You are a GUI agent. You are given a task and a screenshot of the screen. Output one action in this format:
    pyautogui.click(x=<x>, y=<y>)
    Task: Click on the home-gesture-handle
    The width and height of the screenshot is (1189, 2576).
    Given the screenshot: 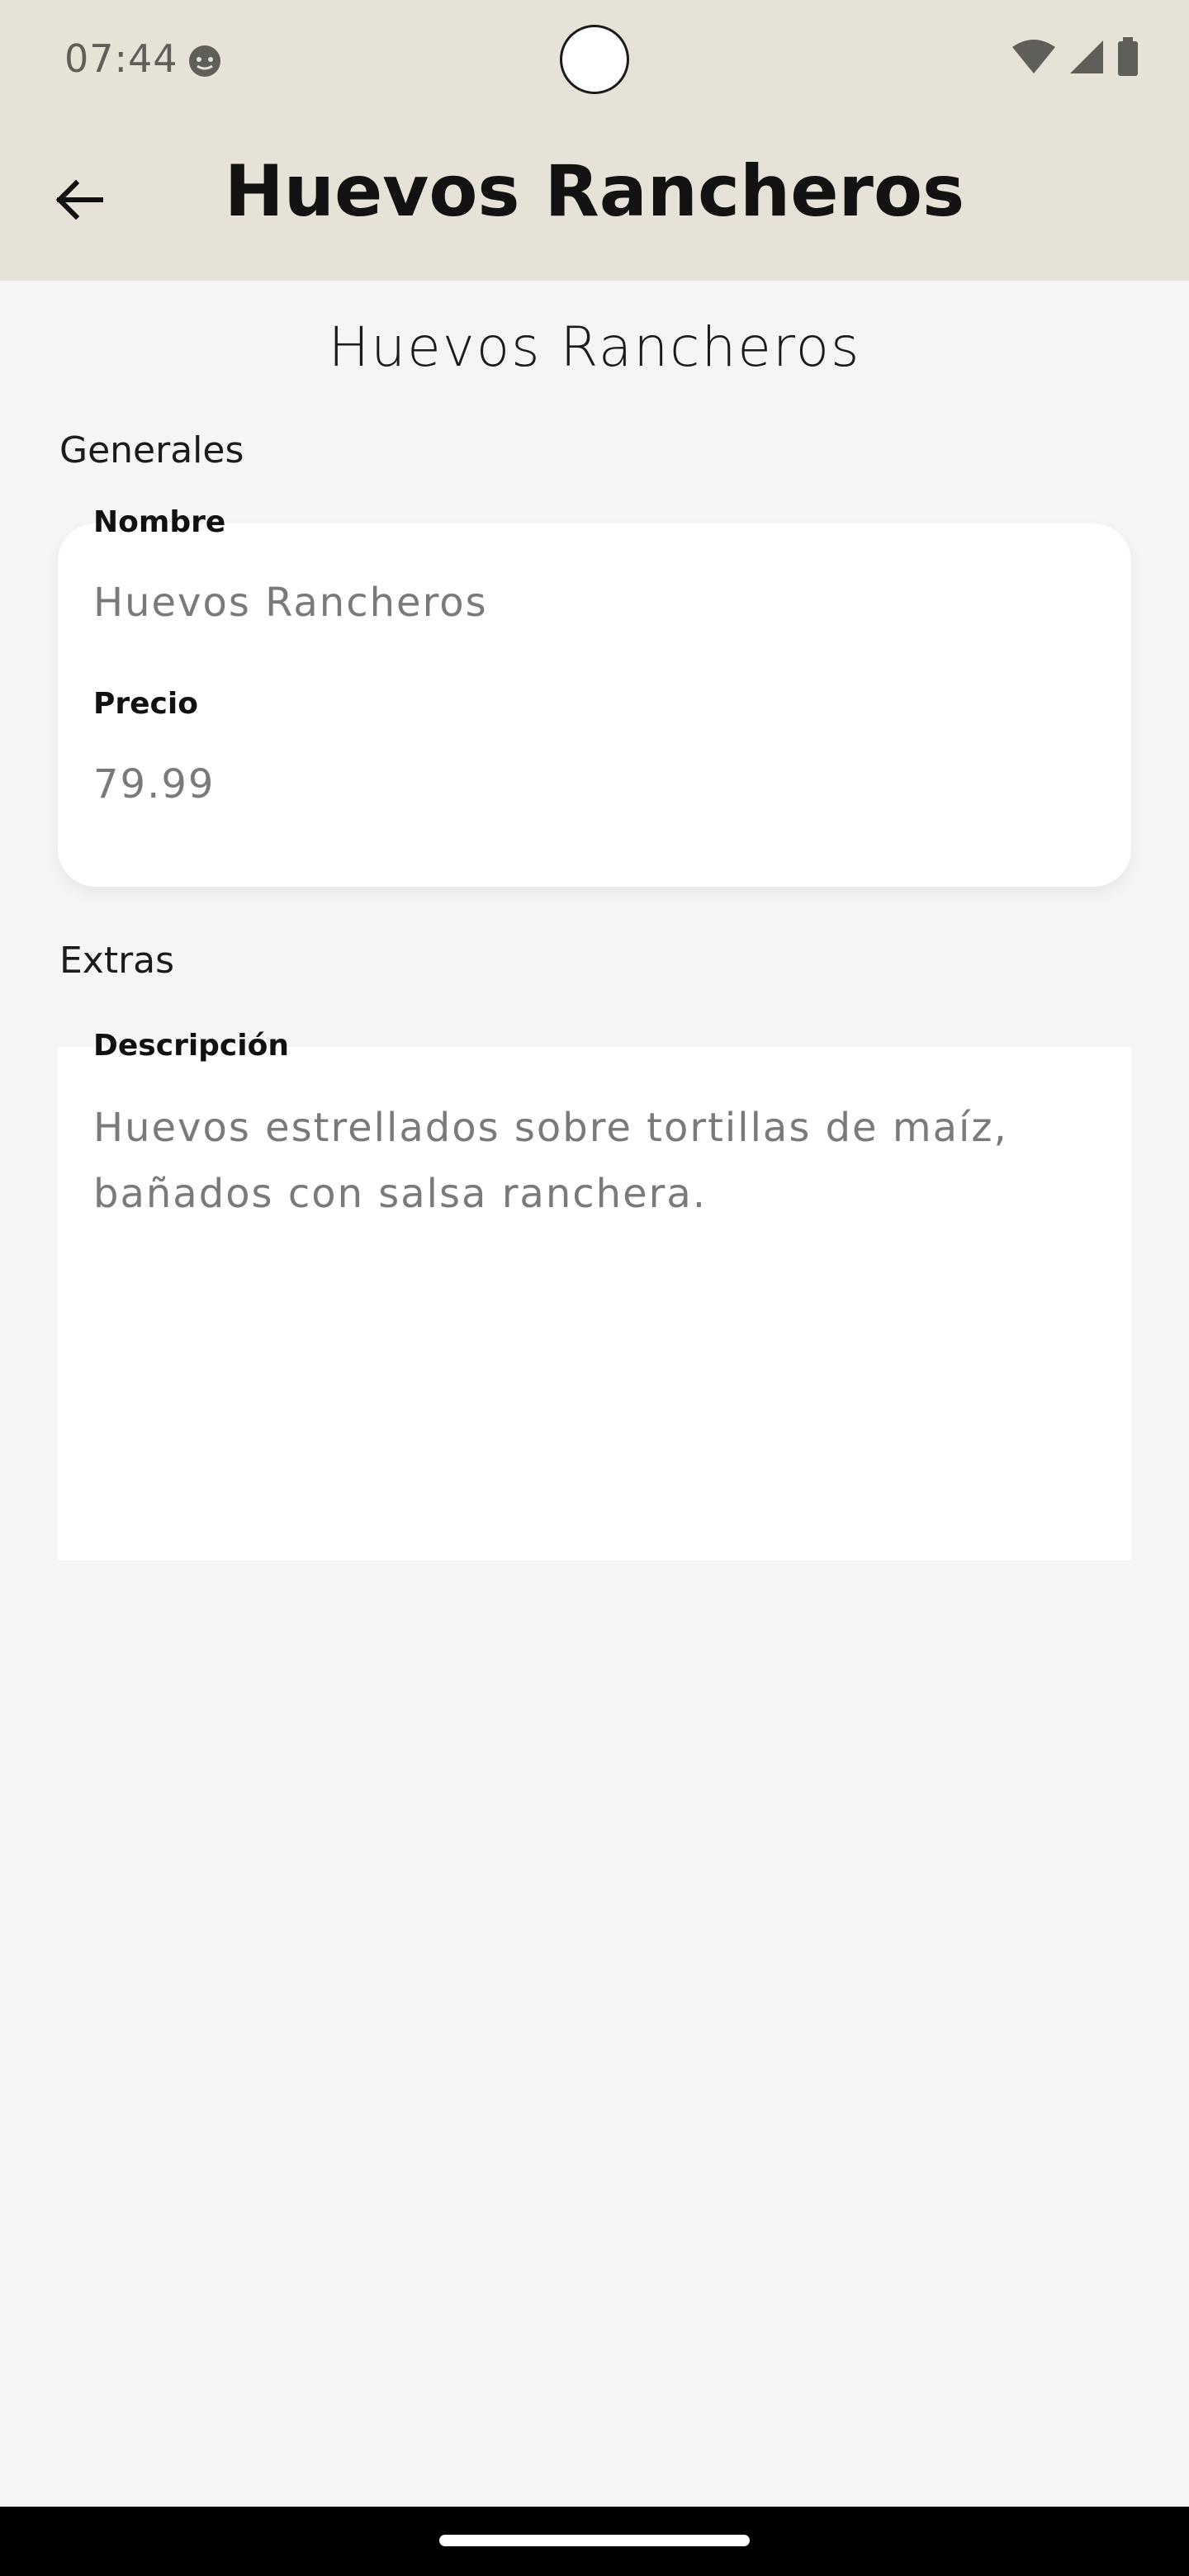 What is the action you would take?
    pyautogui.click(x=594, y=2540)
    